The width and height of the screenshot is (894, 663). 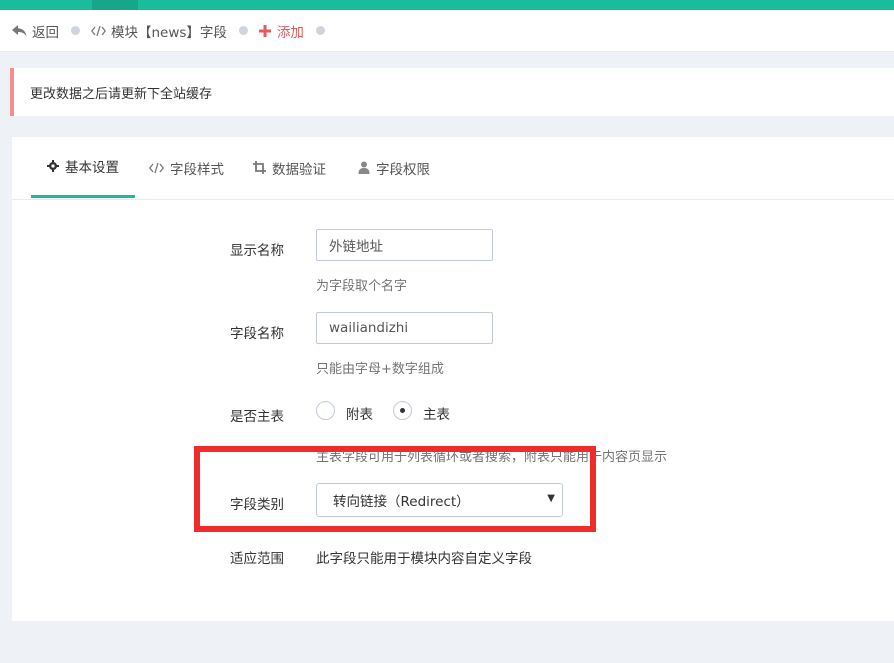 I want to click on add-link: 添加, so click(x=281, y=31).